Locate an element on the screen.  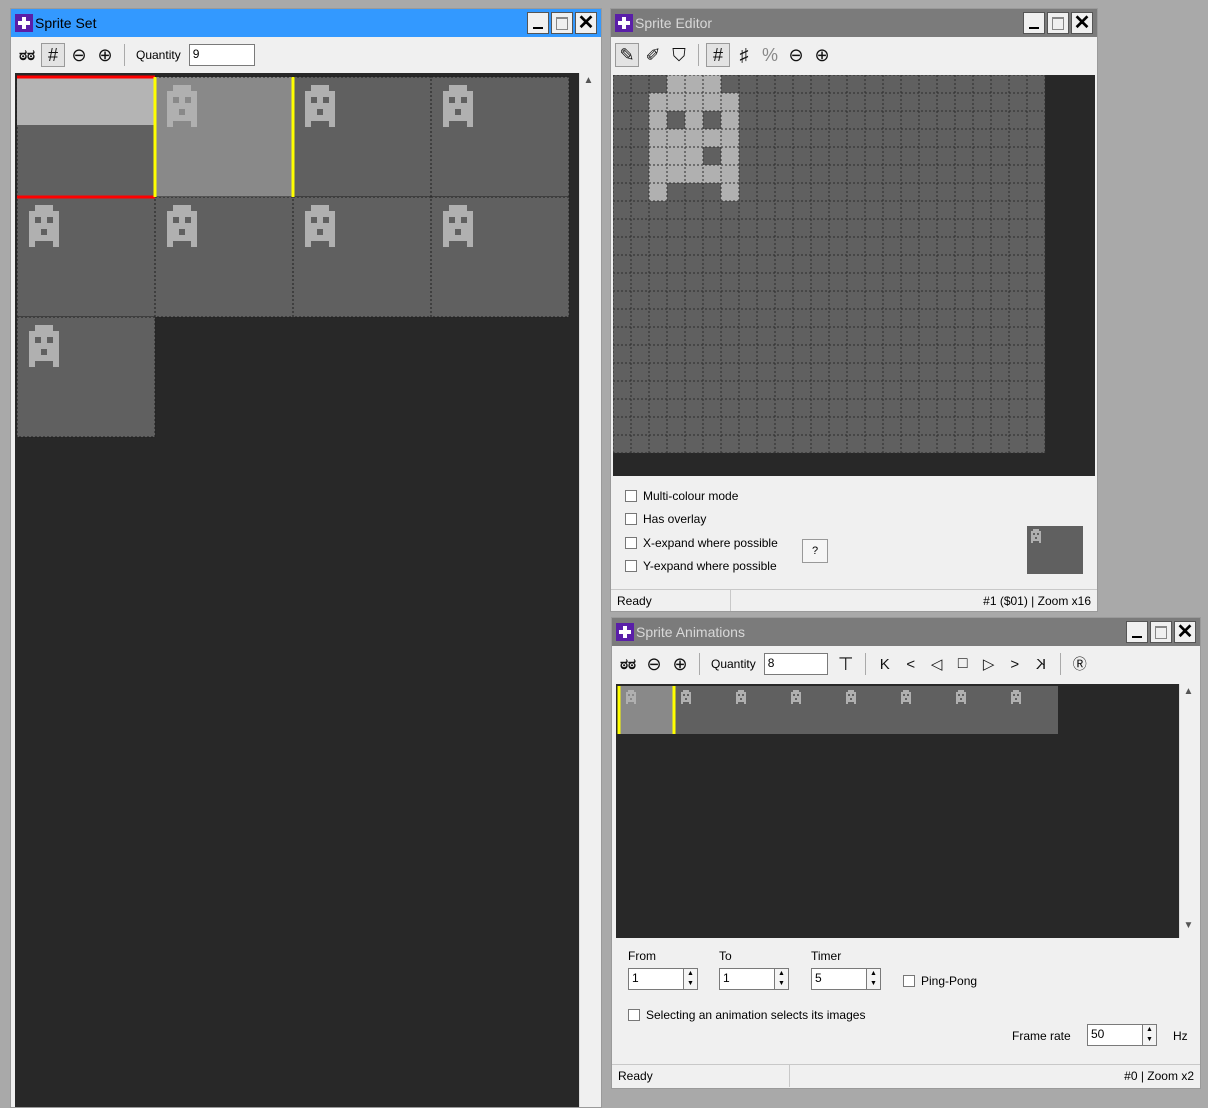
sprite-thumbnail is located at coordinates (320, 106).